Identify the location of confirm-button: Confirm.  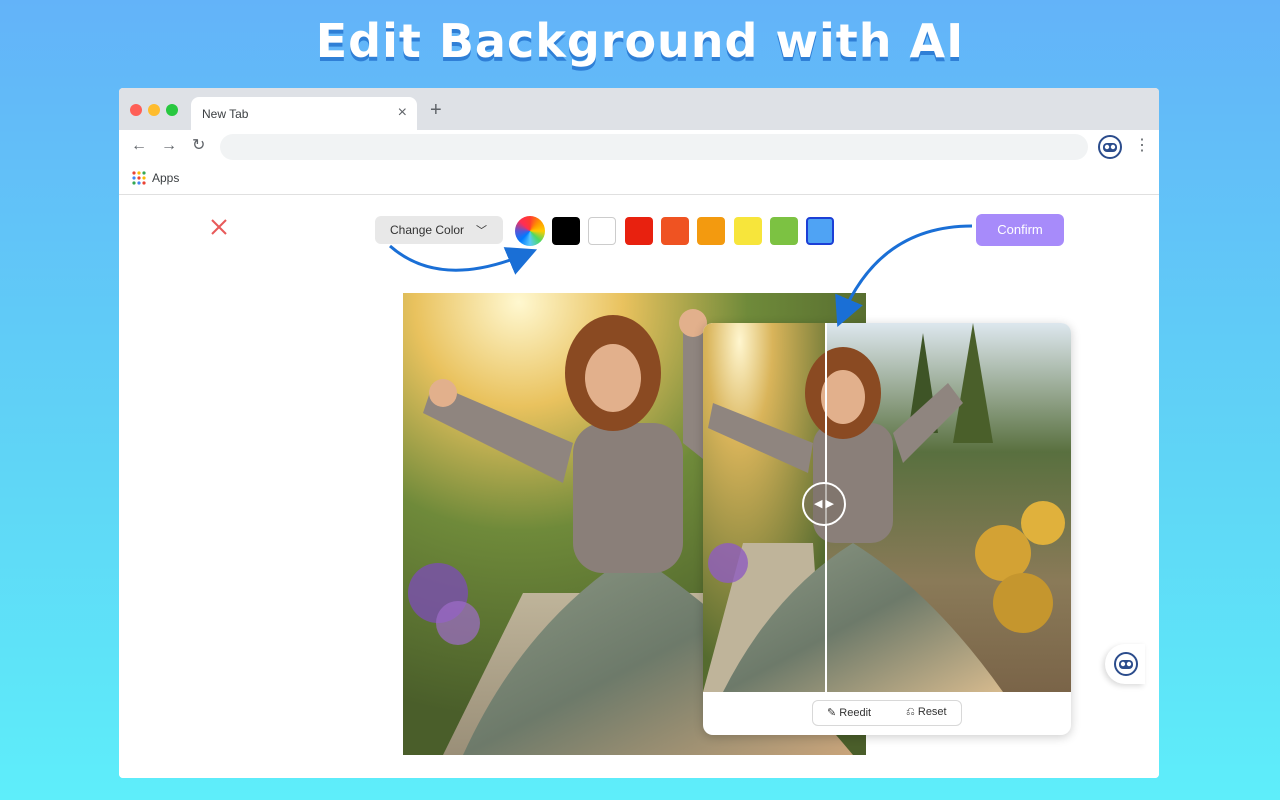
(1020, 230).